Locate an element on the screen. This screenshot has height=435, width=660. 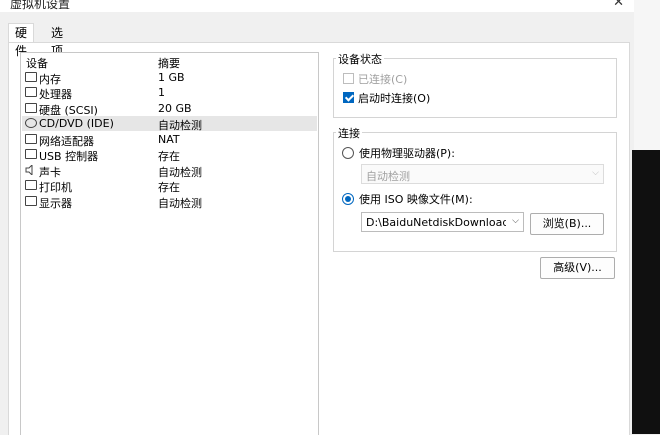
tab-options: 选项 is located at coordinates (57, 40).